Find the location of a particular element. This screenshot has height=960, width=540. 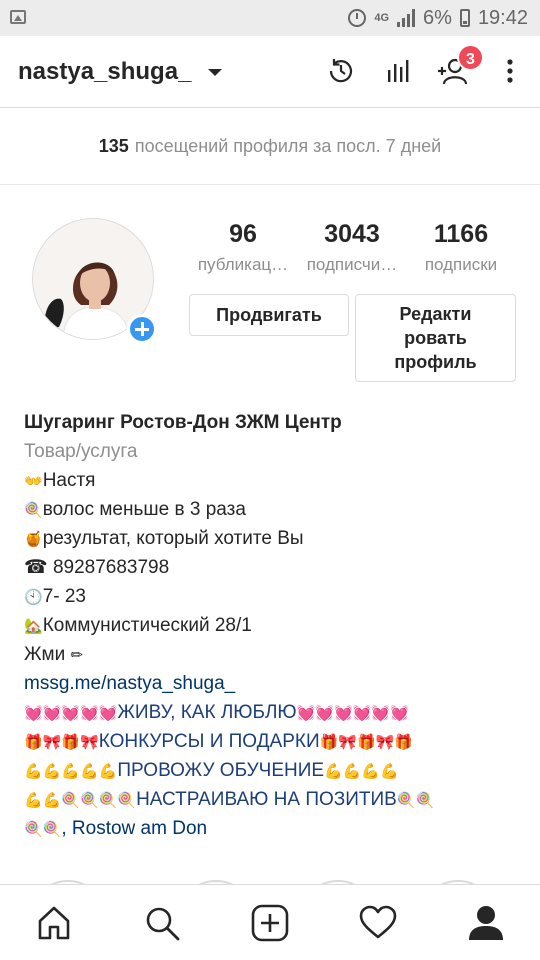

edit-profile-button: Редакти ровать профиль is located at coordinates (435, 338).